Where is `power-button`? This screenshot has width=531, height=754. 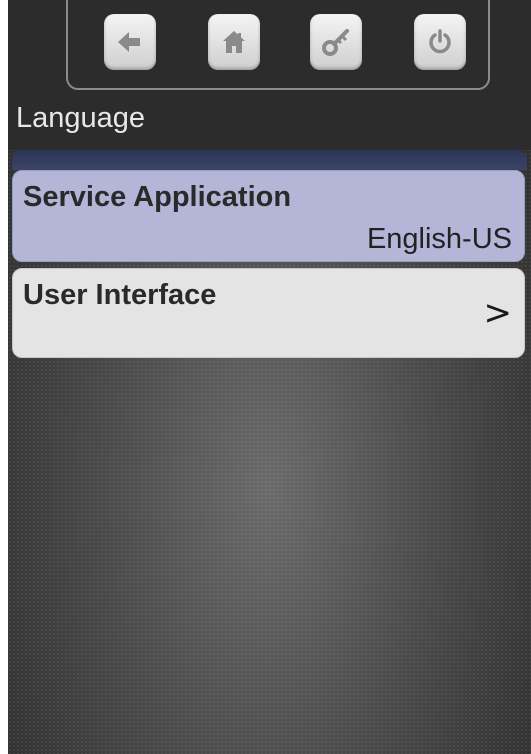 power-button is located at coordinates (440, 42).